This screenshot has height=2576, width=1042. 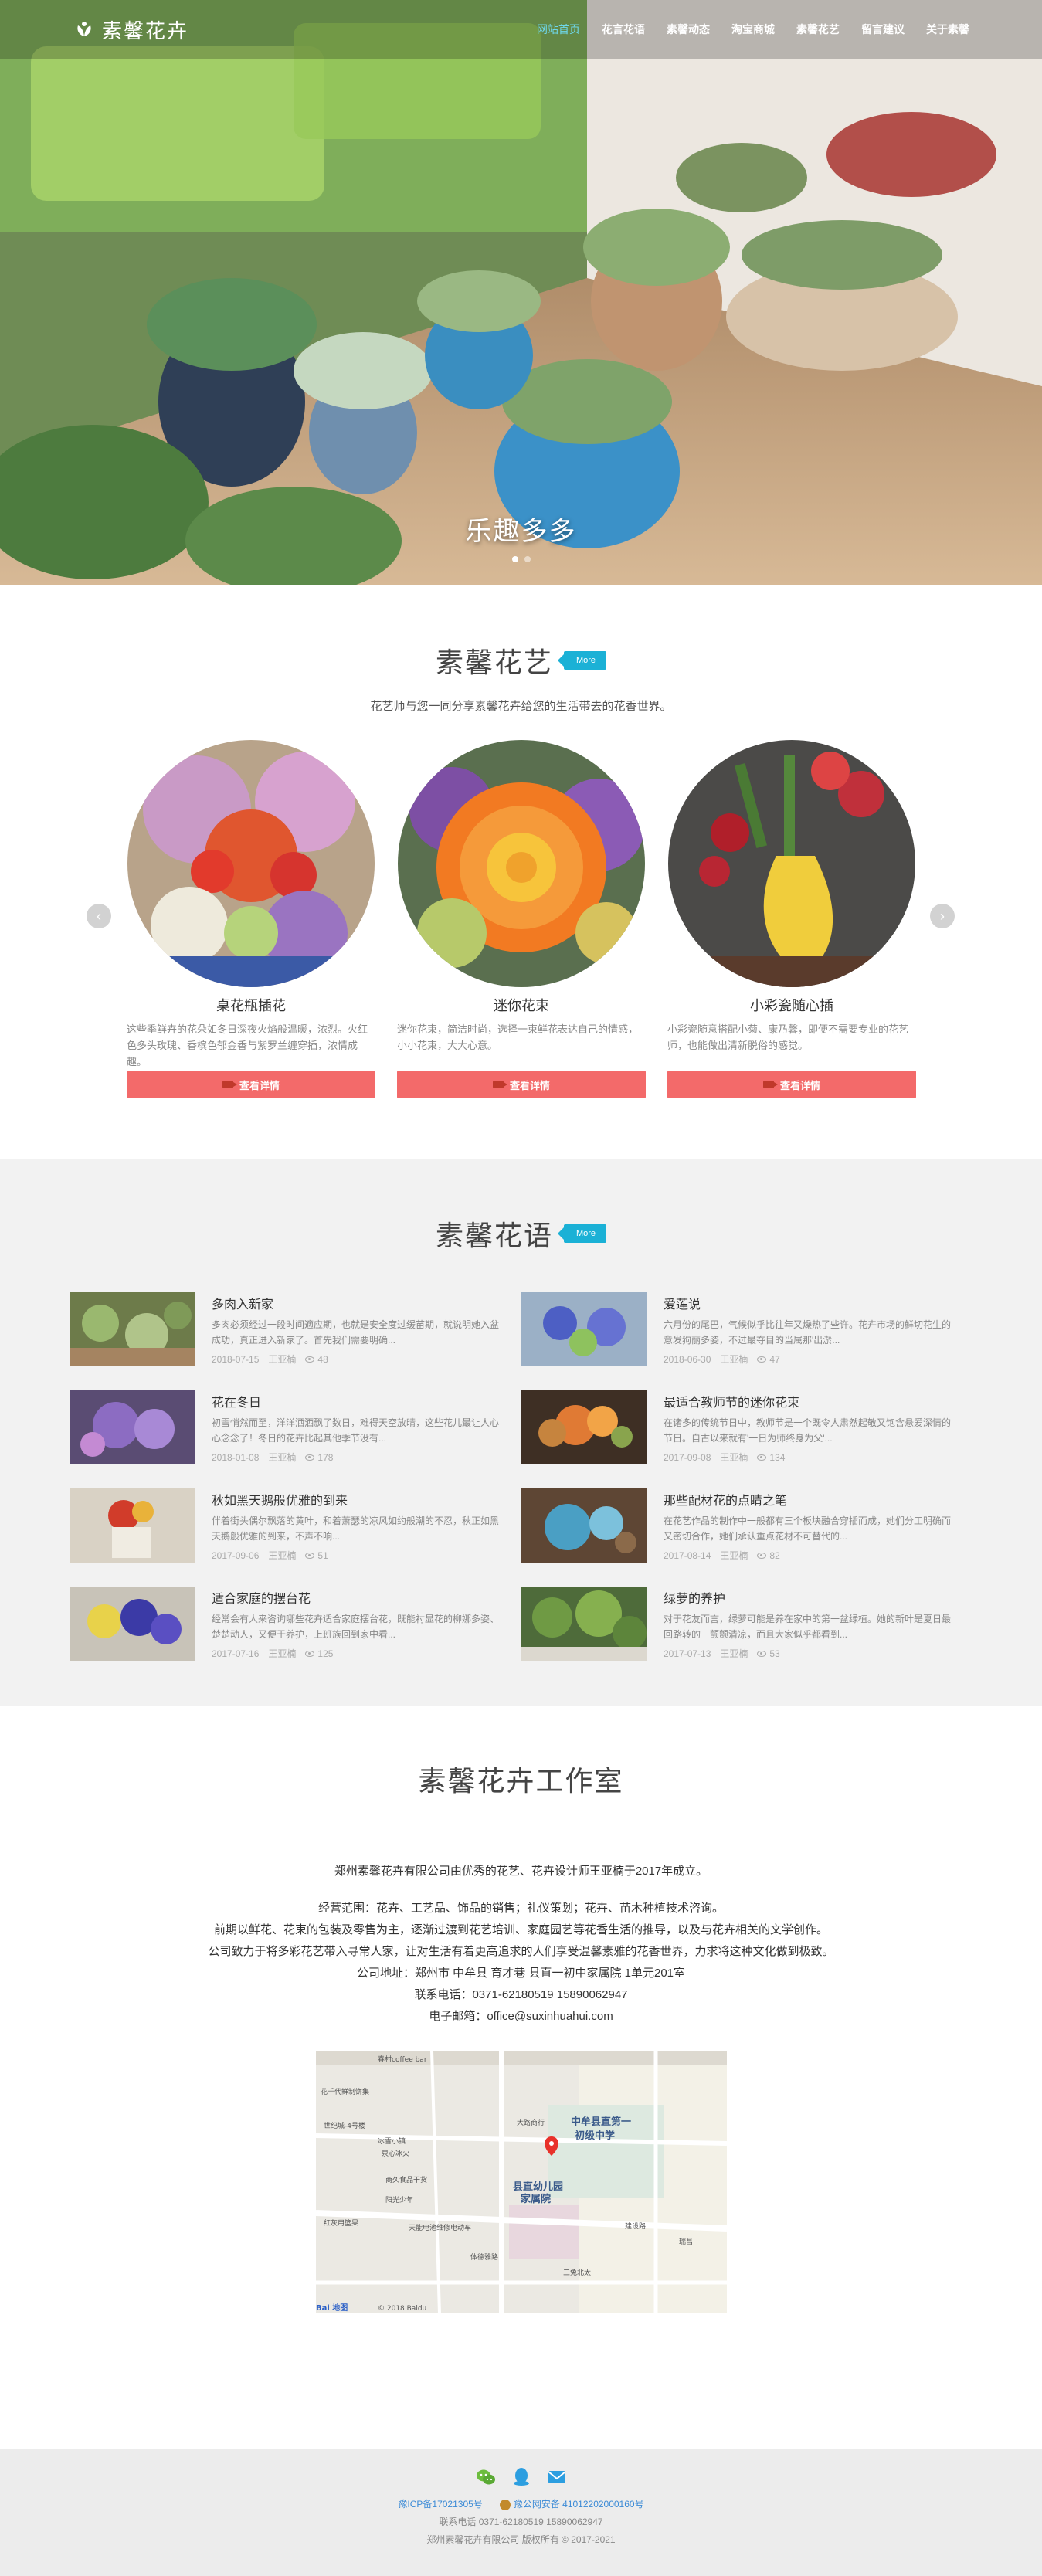 I want to click on map-label: 花千代鲜制饼集, so click(x=345, y=2091).